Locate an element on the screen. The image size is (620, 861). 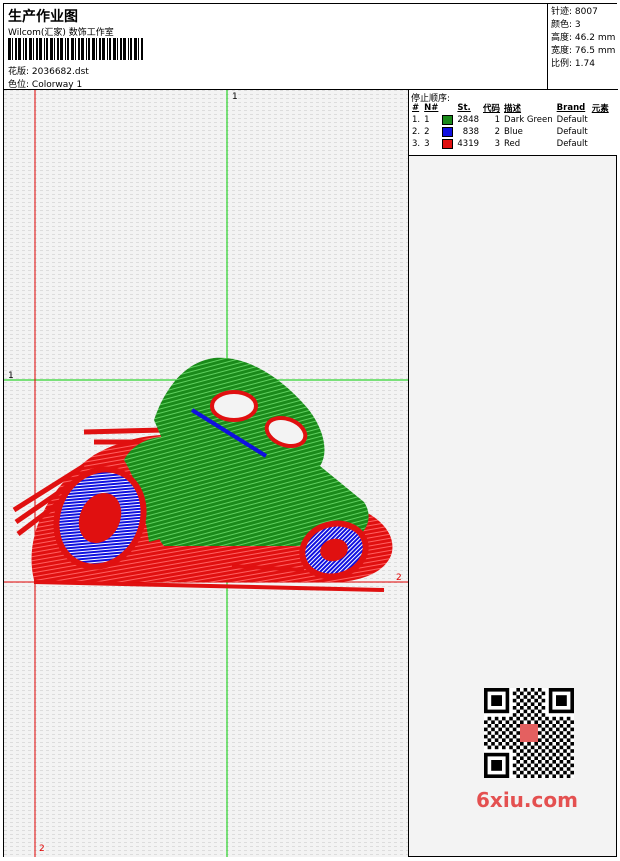
row-stitches: 2848 is located at coordinates (468, 120).